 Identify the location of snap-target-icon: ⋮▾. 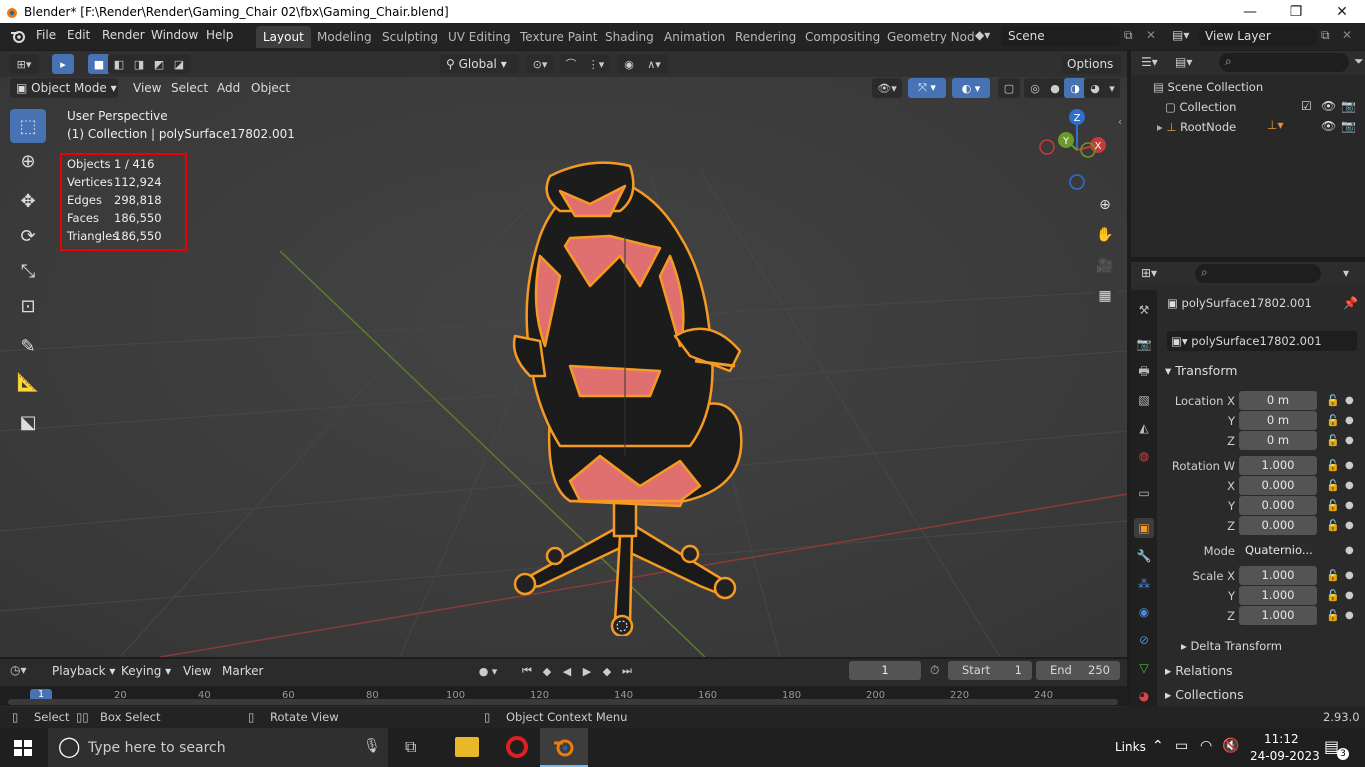
(596, 64).